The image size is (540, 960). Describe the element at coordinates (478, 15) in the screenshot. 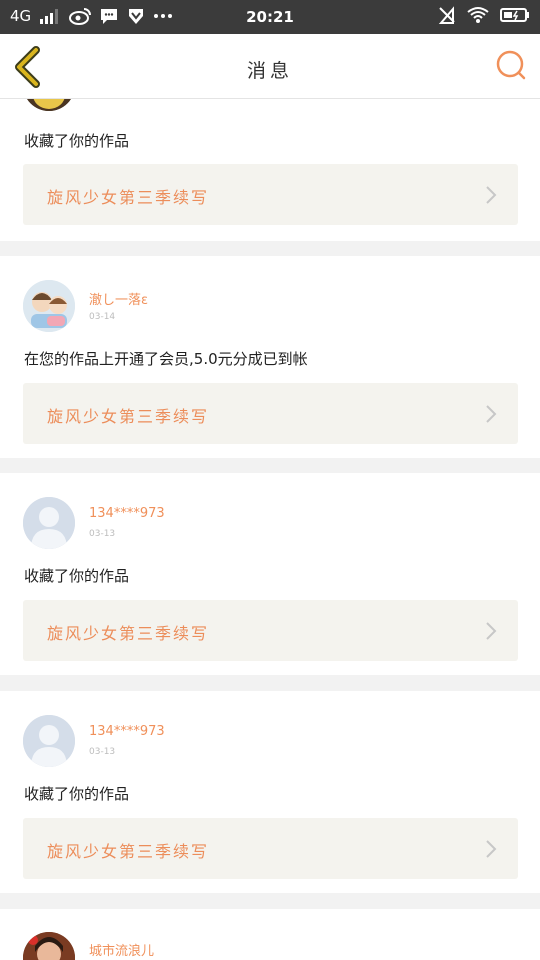

I see `wifi-icon` at that location.